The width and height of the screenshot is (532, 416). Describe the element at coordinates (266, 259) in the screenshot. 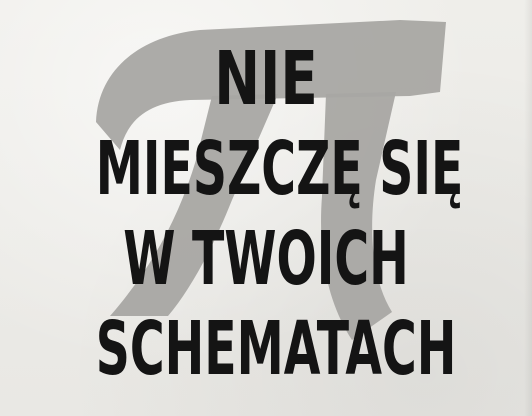

I see `slogan-line-3: W TWOICH` at that location.